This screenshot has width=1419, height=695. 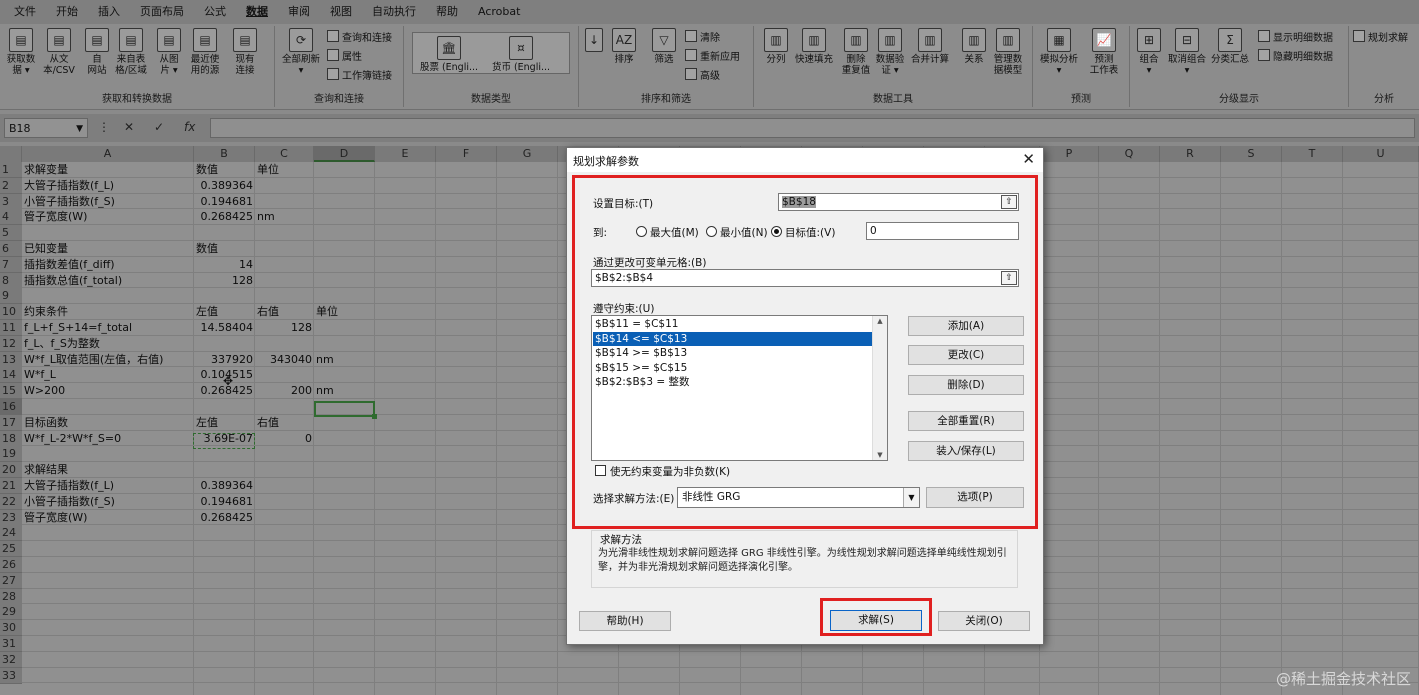 I want to click on column-header-Q: Q, so click(x=1129, y=154).